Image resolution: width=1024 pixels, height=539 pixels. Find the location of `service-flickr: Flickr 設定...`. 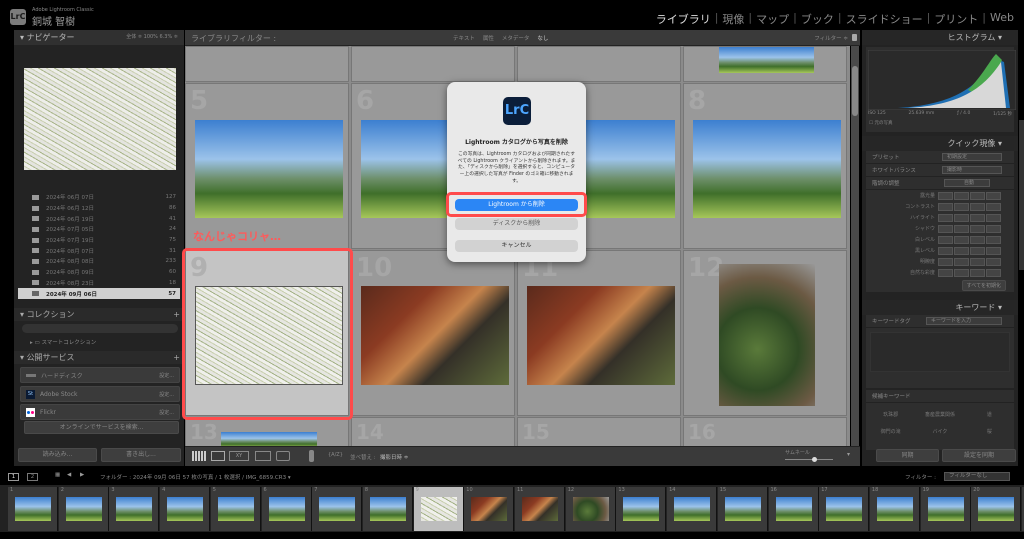

service-flickr: Flickr 設定... is located at coordinates (100, 412).